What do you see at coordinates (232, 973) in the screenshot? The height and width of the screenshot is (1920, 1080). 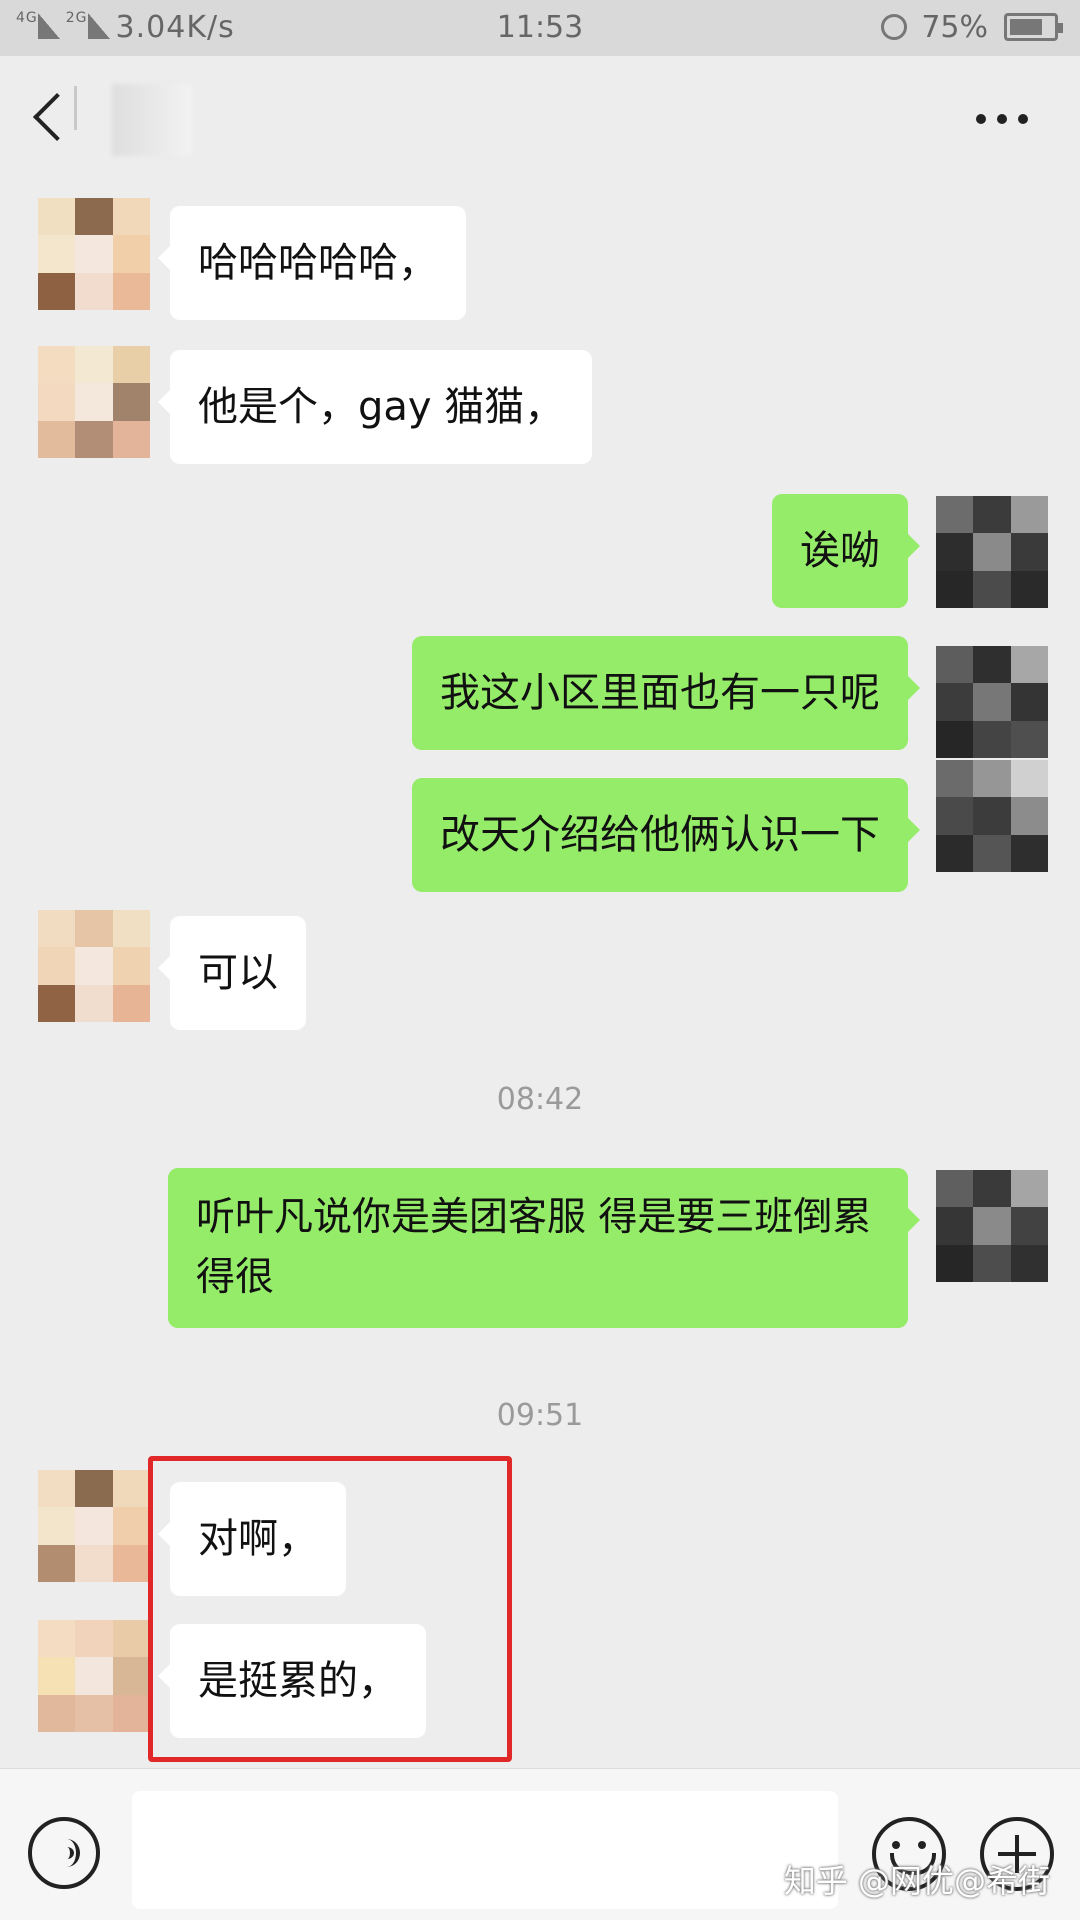 I see `message-bubble-incoming: 可以` at bounding box center [232, 973].